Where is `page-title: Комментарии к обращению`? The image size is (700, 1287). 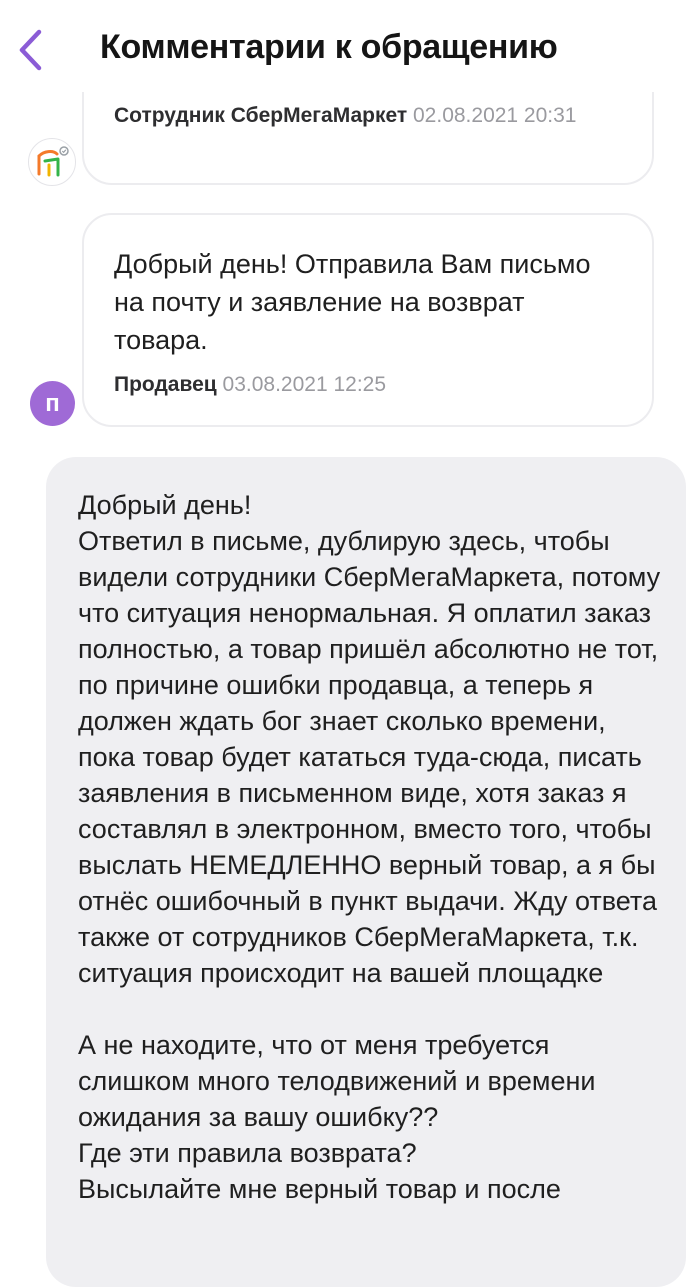 page-title: Комментарии к обращению is located at coordinates (329, 47).